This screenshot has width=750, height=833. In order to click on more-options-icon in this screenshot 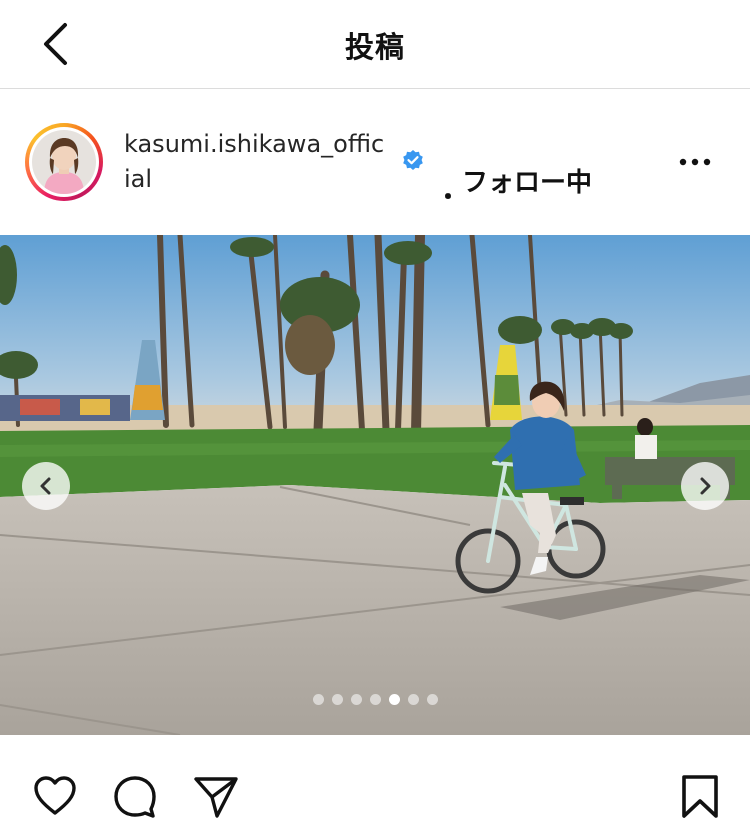, I will do `click(695, 162)`.